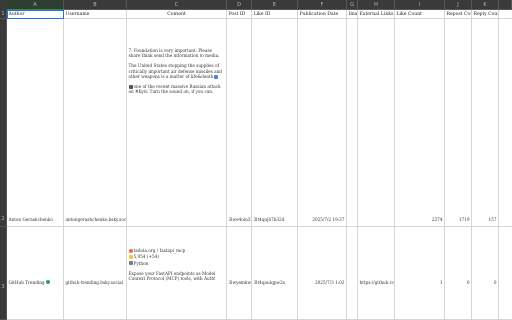 This screenshot has width=512, height=320. What do you see at coordinates (485, 273) in the screenshot?
I see `reply-count-cell: 0` at bounding box center [485, 273].